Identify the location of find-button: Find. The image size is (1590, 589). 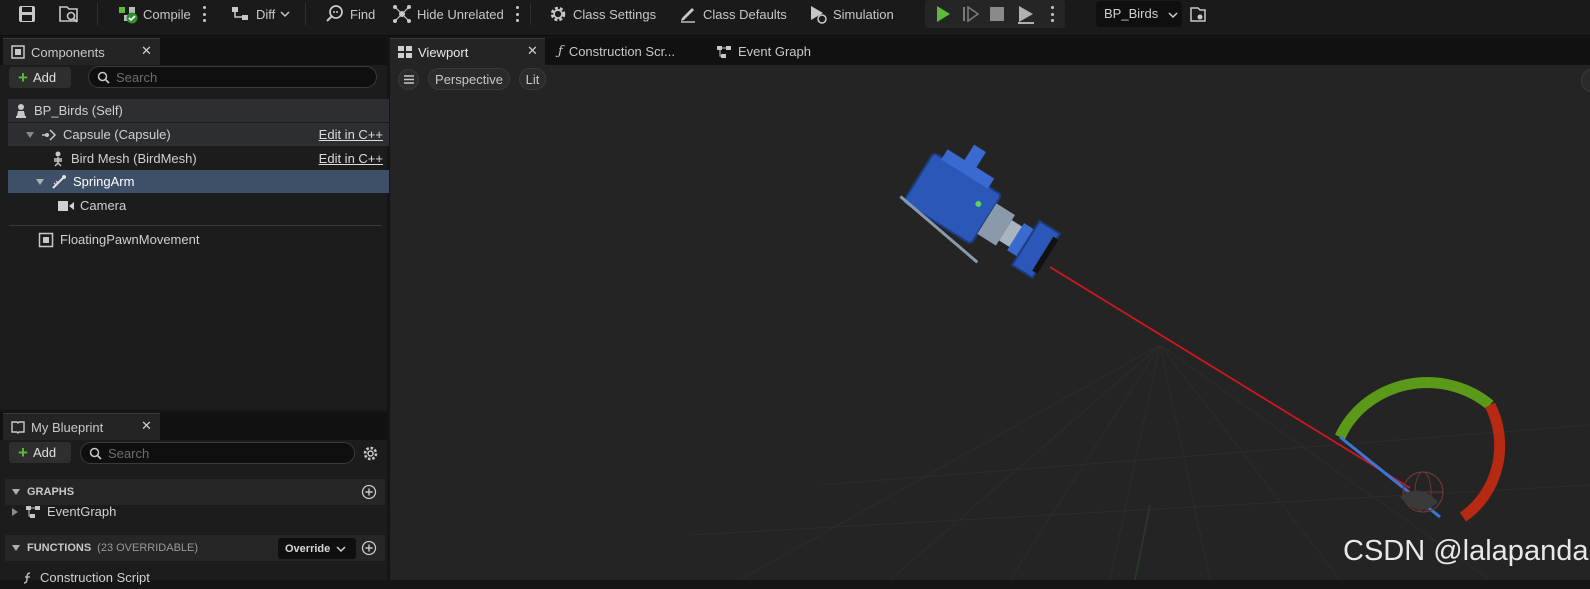
(350, 14).